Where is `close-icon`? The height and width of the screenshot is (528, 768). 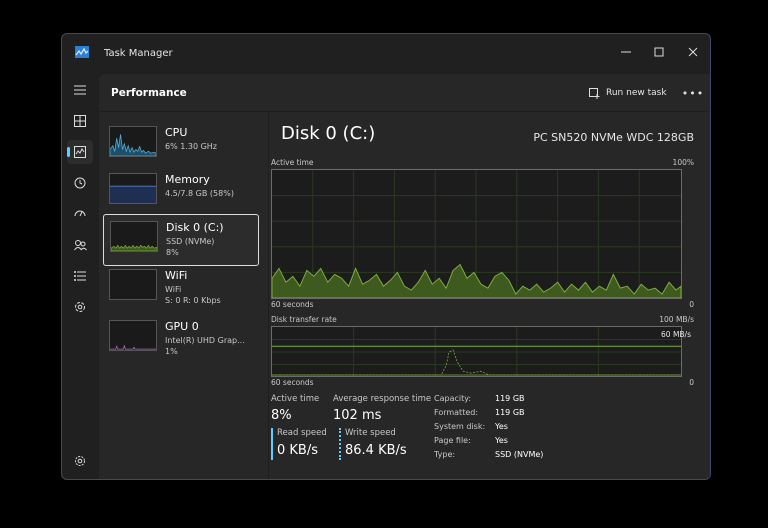 close-icon is located at coordinates (693, 52).